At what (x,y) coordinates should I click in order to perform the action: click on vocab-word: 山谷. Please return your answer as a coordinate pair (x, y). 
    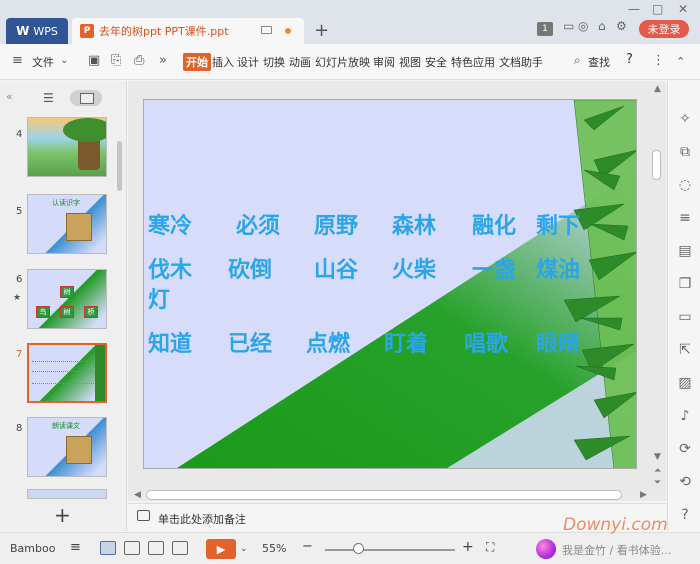
    Looking at the image, I should click on (336, 270).